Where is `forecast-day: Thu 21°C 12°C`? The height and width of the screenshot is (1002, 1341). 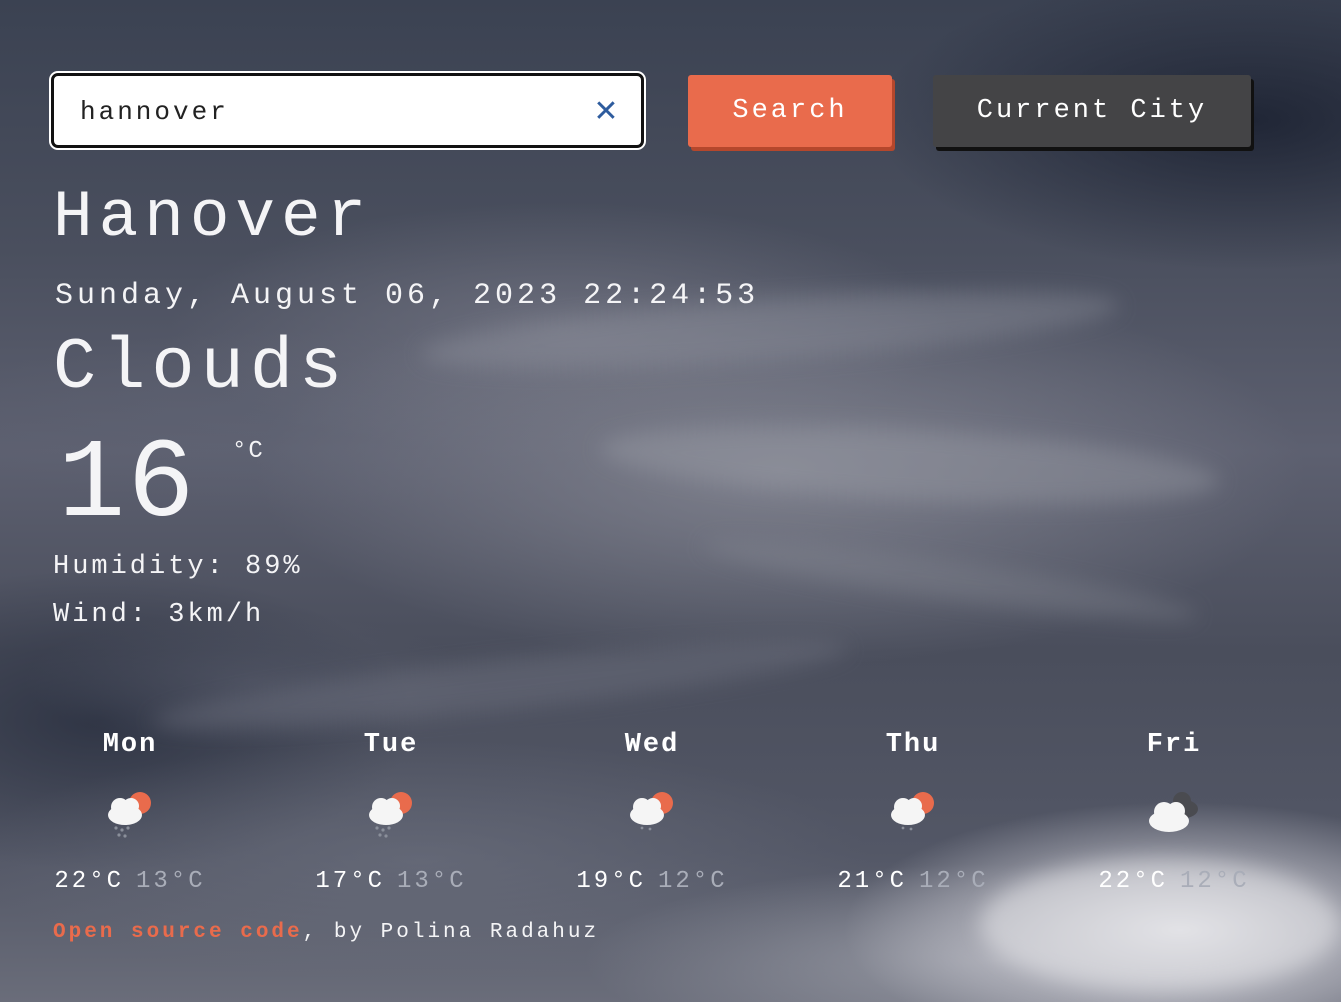 forecast-day: Thu 21°C 12°C is located at coordinates (913, 811).